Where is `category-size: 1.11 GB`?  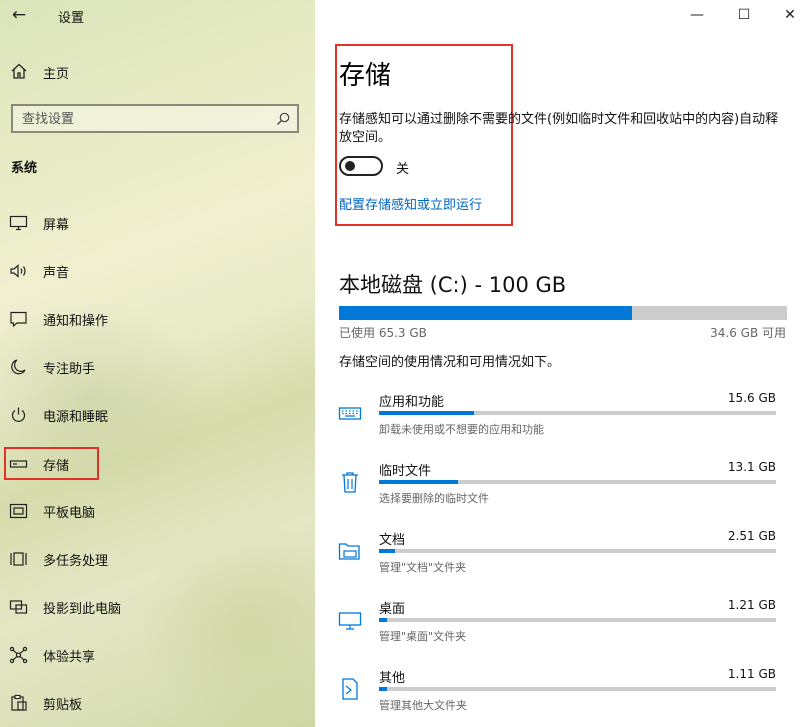
category-size: 1.11 GB is located at coordinates (751, 674).